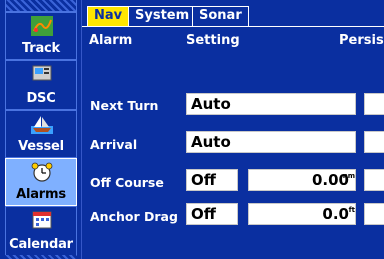 The image size is (384, 259). What do you see at coordinates (335, 214) in the screenshot?
I see `anchor-drag-distance-value: 0.0` at bounding box center [335, 214].